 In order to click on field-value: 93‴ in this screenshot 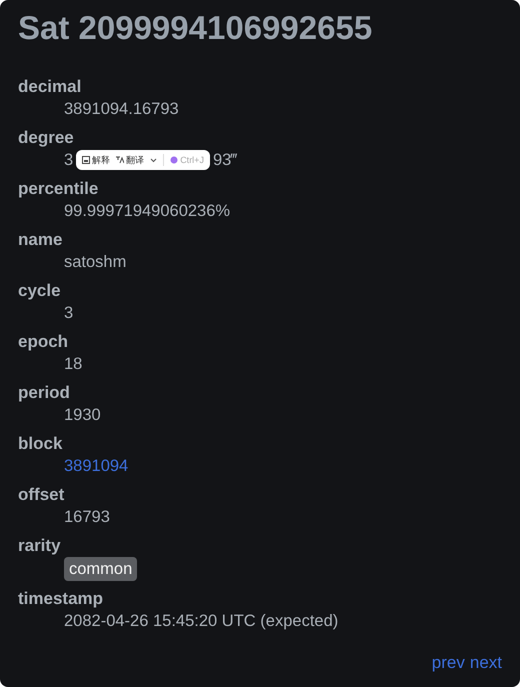, I will do `click(225, 160)`.